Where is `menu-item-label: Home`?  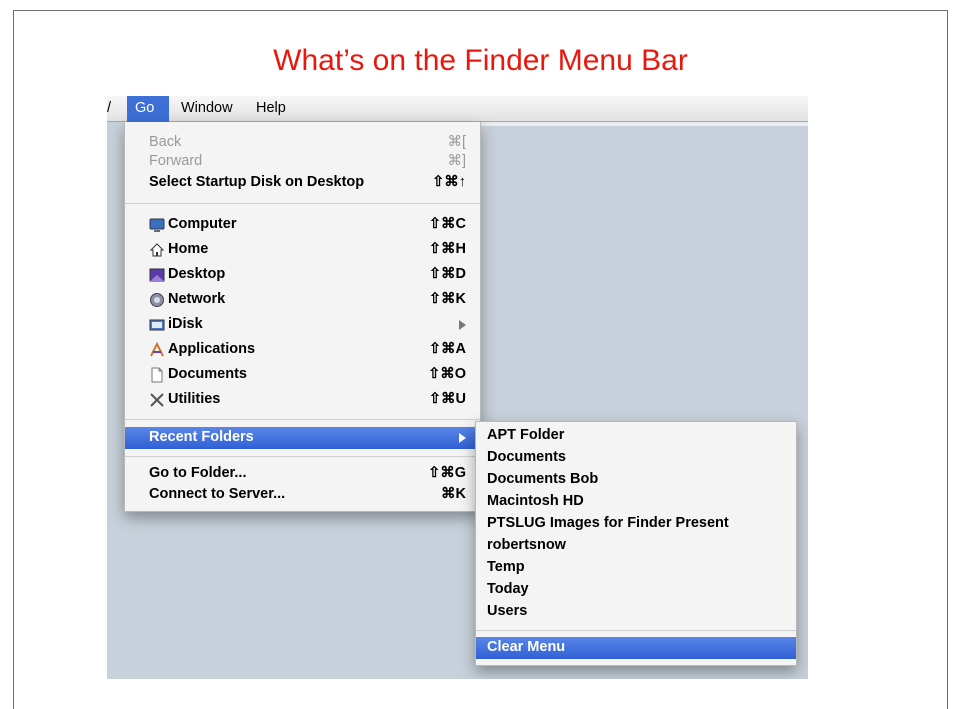 menu-item-label: Home is located at coordinates (188, 249).